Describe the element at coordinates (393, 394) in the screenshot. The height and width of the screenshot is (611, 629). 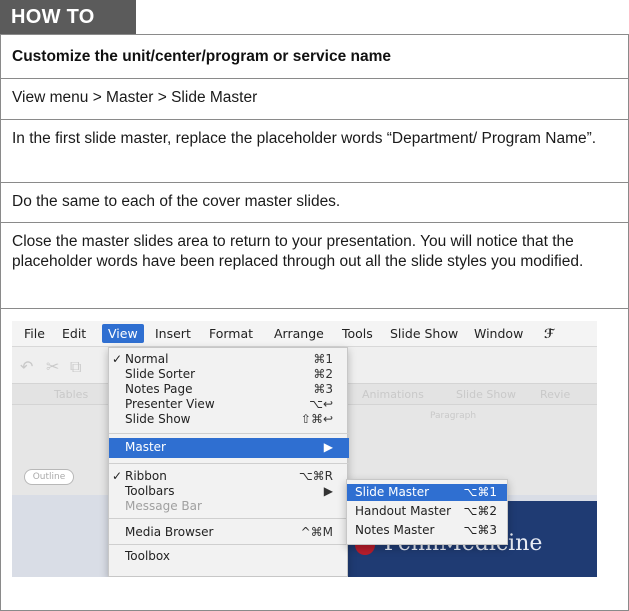
I see `ribbon-tab-animations: Animations` at that location.